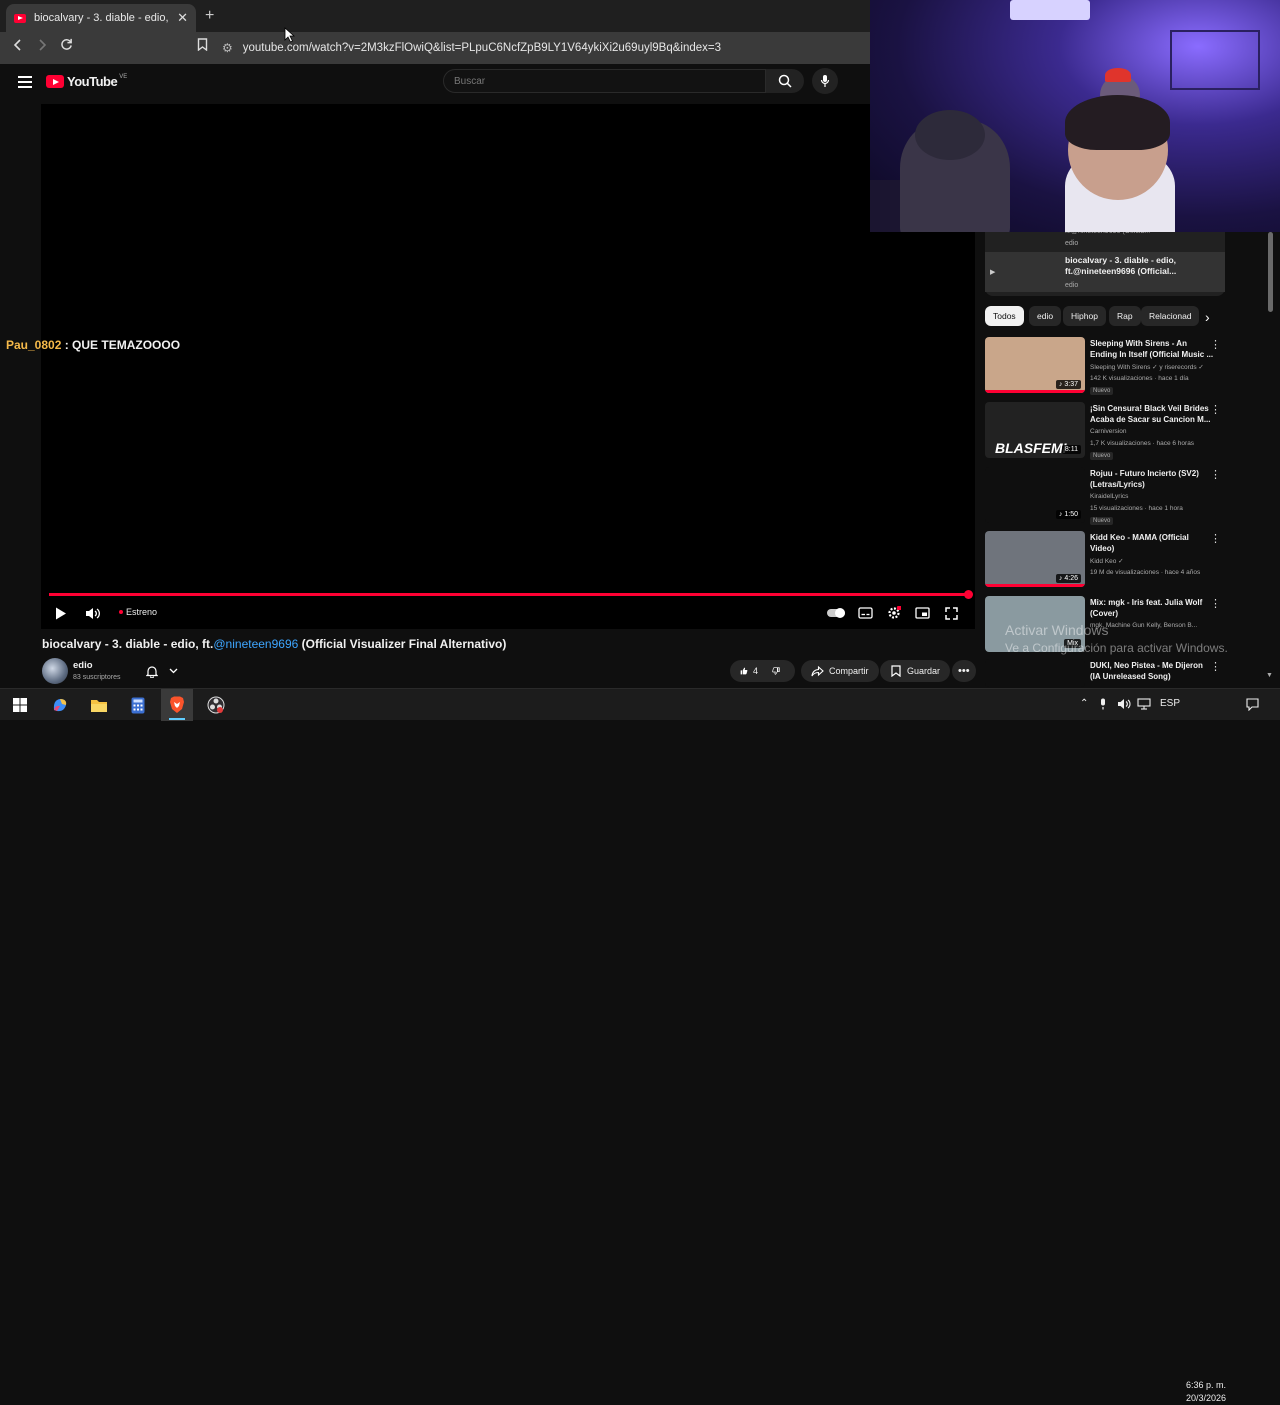 The height and width of the screenshot is (1405, 1280). I want to click on fullscreen-button, so click(951, 613).